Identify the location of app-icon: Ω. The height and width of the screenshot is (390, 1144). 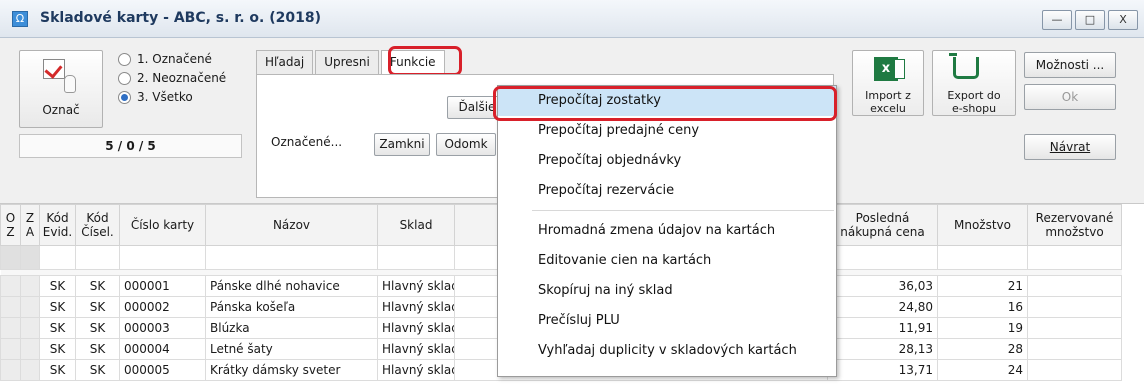
(20, 19).